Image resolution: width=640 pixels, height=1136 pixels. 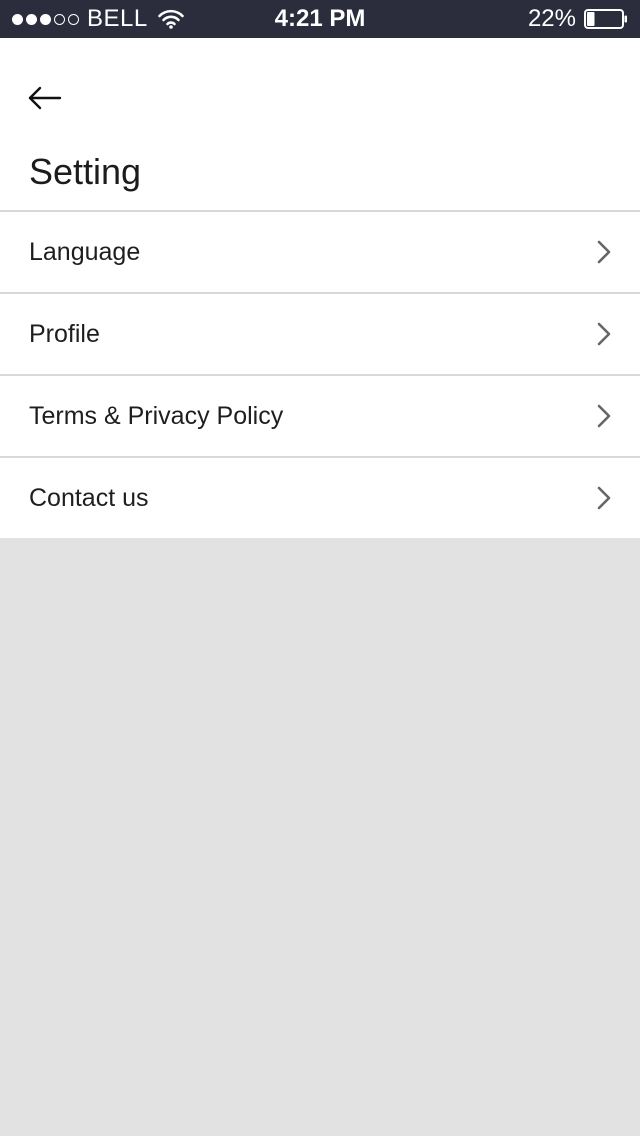 What do you see at coordinates (85, 171) in the screenshot?
I see `page-title: Setting` at bounding box center [85, 171].